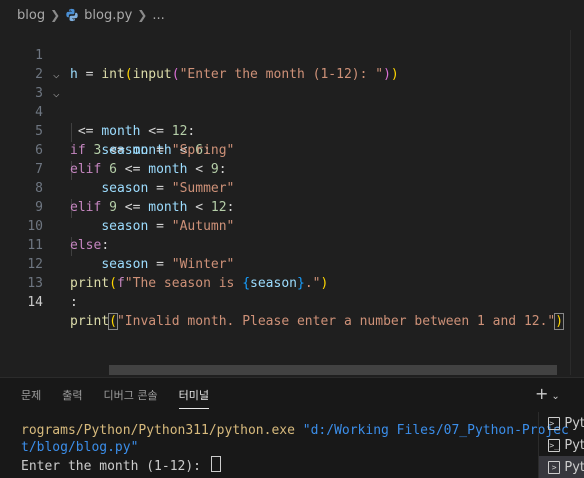  What do you see at coordinates (285, 64) in the screenshot?
I see `code-line: 2` at bounding box center [285, 64].